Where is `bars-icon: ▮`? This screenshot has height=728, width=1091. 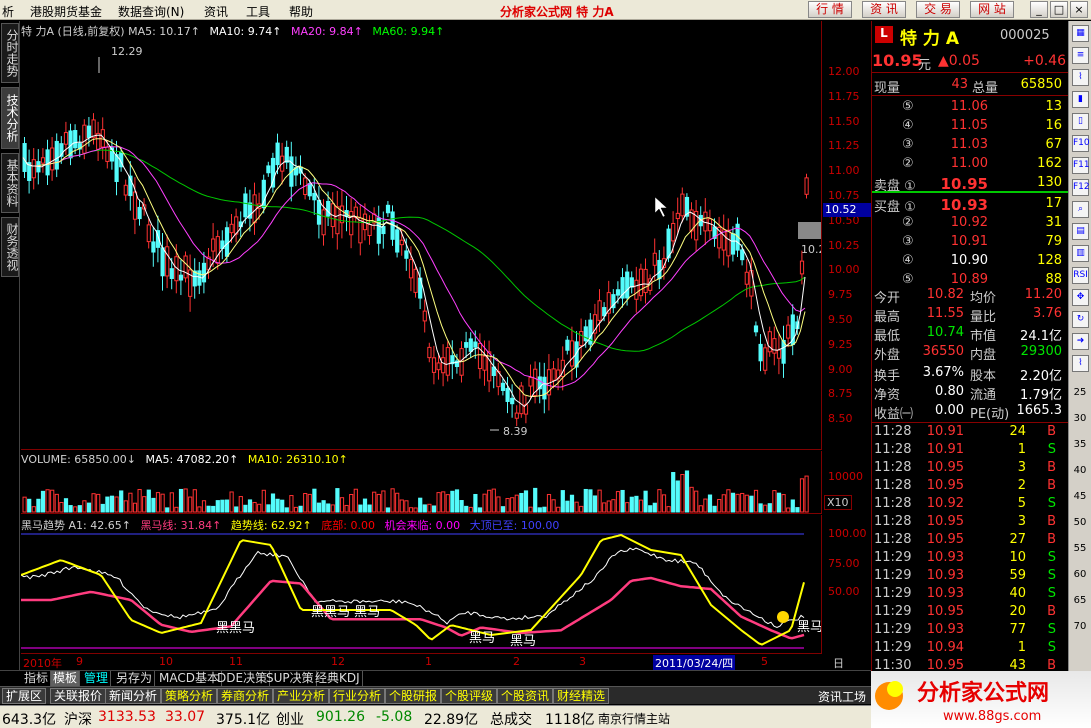 bars-icon: ▮ is located at coordinates (1080, 99).